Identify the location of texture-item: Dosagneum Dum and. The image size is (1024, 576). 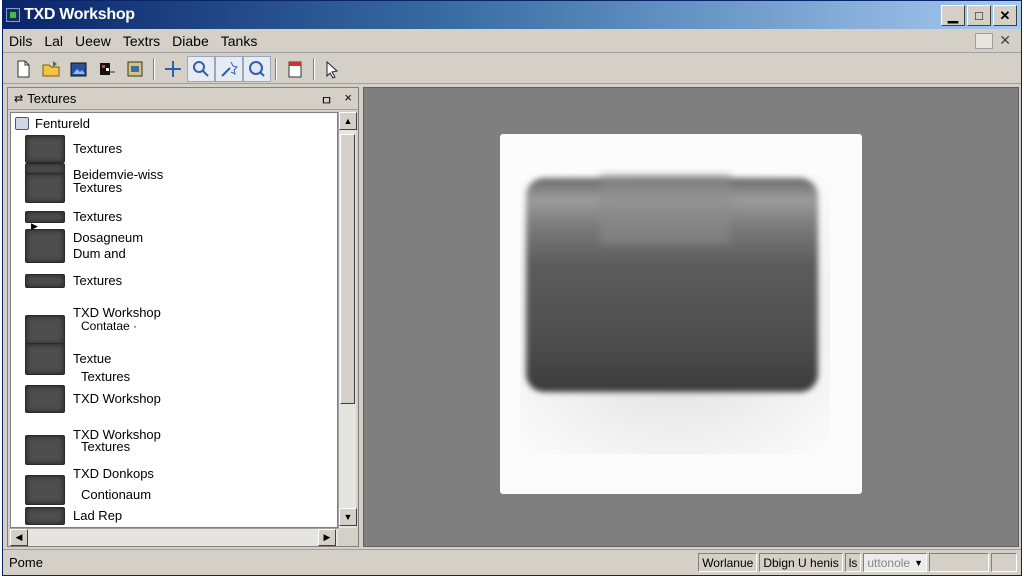
(84, 246).